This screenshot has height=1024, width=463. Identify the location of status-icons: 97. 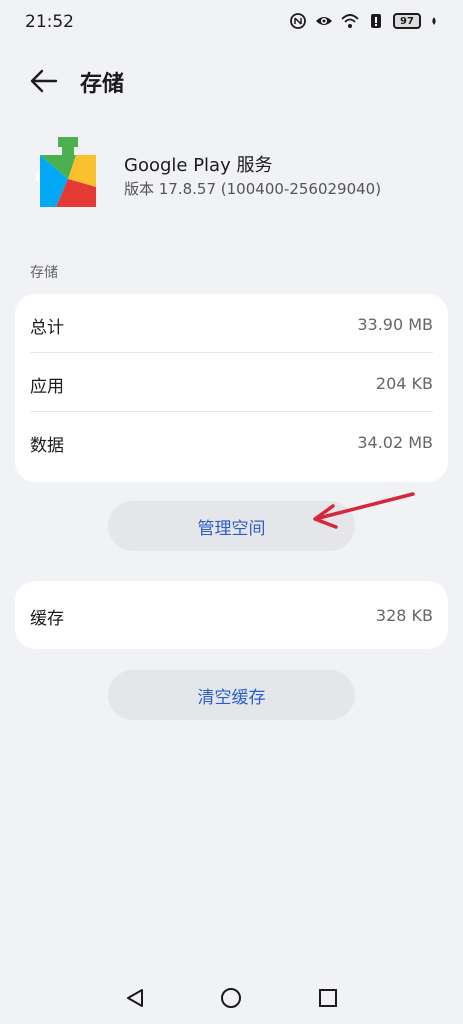
(364, 21).